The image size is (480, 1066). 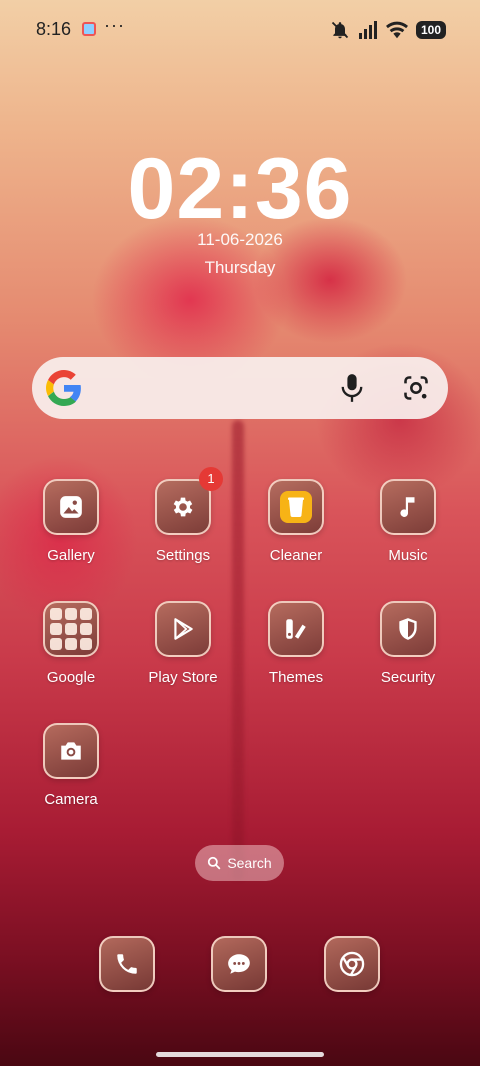 What do you see at coordinates (240, 239) in the screenshot?
I see `clock-date: 11-06-2026` at bounding box center [240, 239].